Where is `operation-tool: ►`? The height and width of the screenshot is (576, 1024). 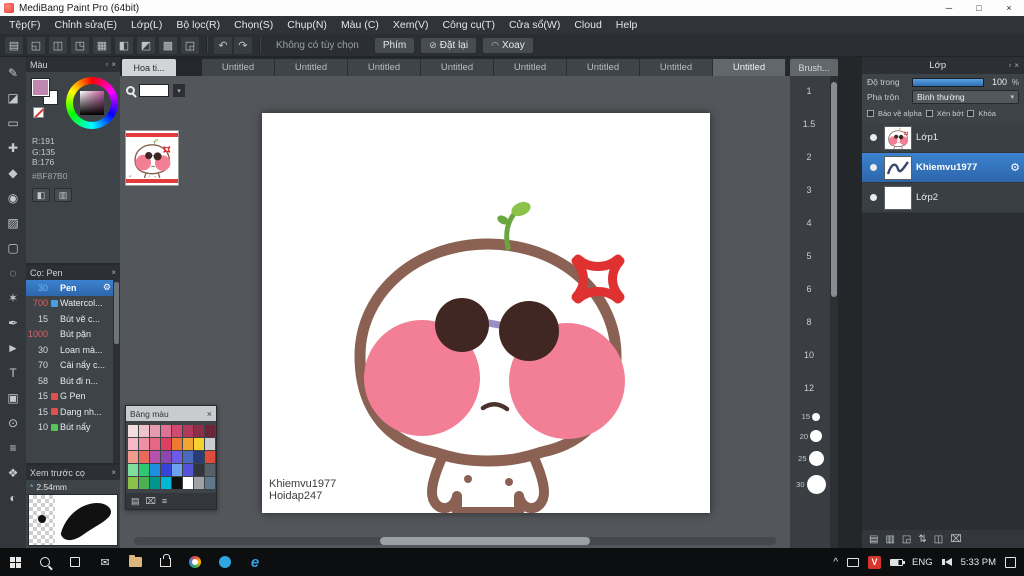 operation-tool: ► is located at coordinates (13, 347).